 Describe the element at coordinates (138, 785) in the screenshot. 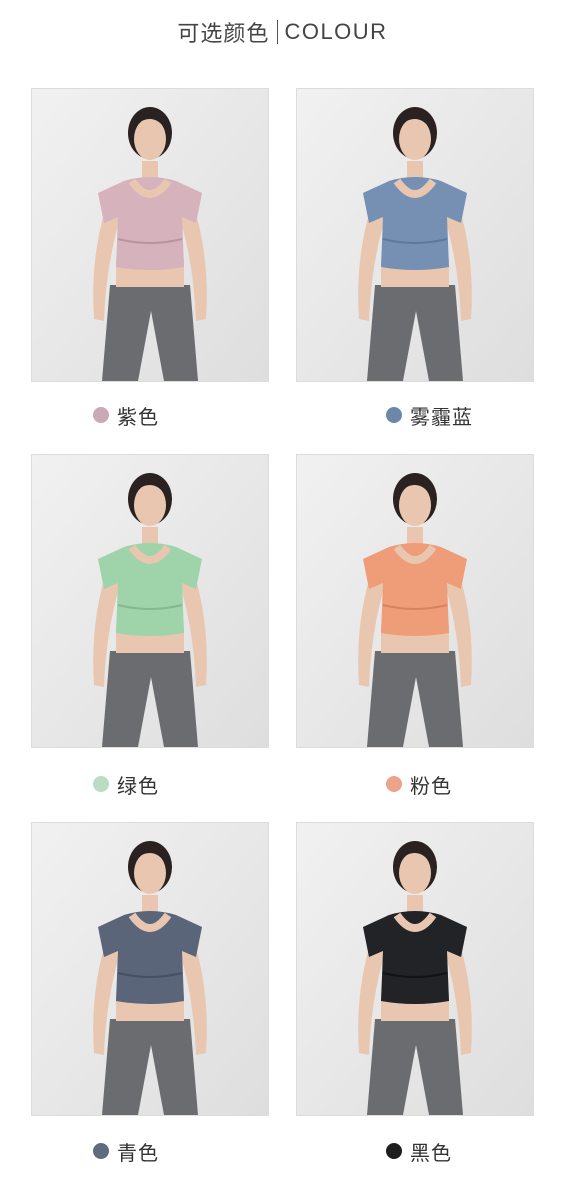

I see `color-label: 绿色` at that location.